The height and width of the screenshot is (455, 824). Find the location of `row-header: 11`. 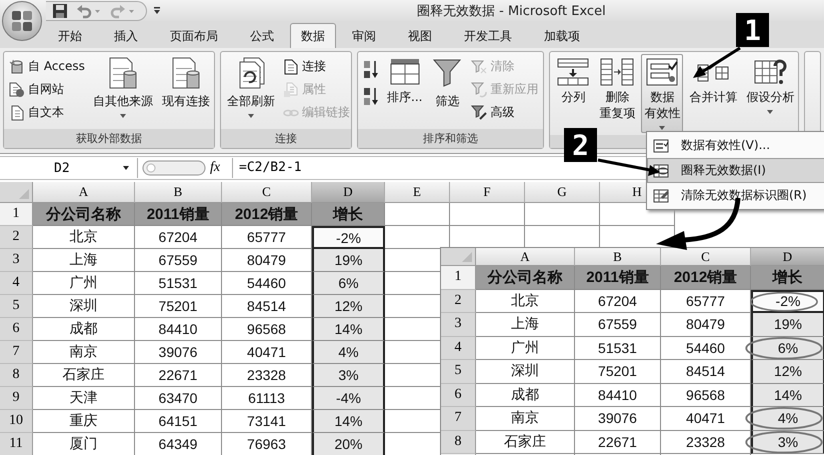

row-header: 11 is located at coordinates (16, 444).